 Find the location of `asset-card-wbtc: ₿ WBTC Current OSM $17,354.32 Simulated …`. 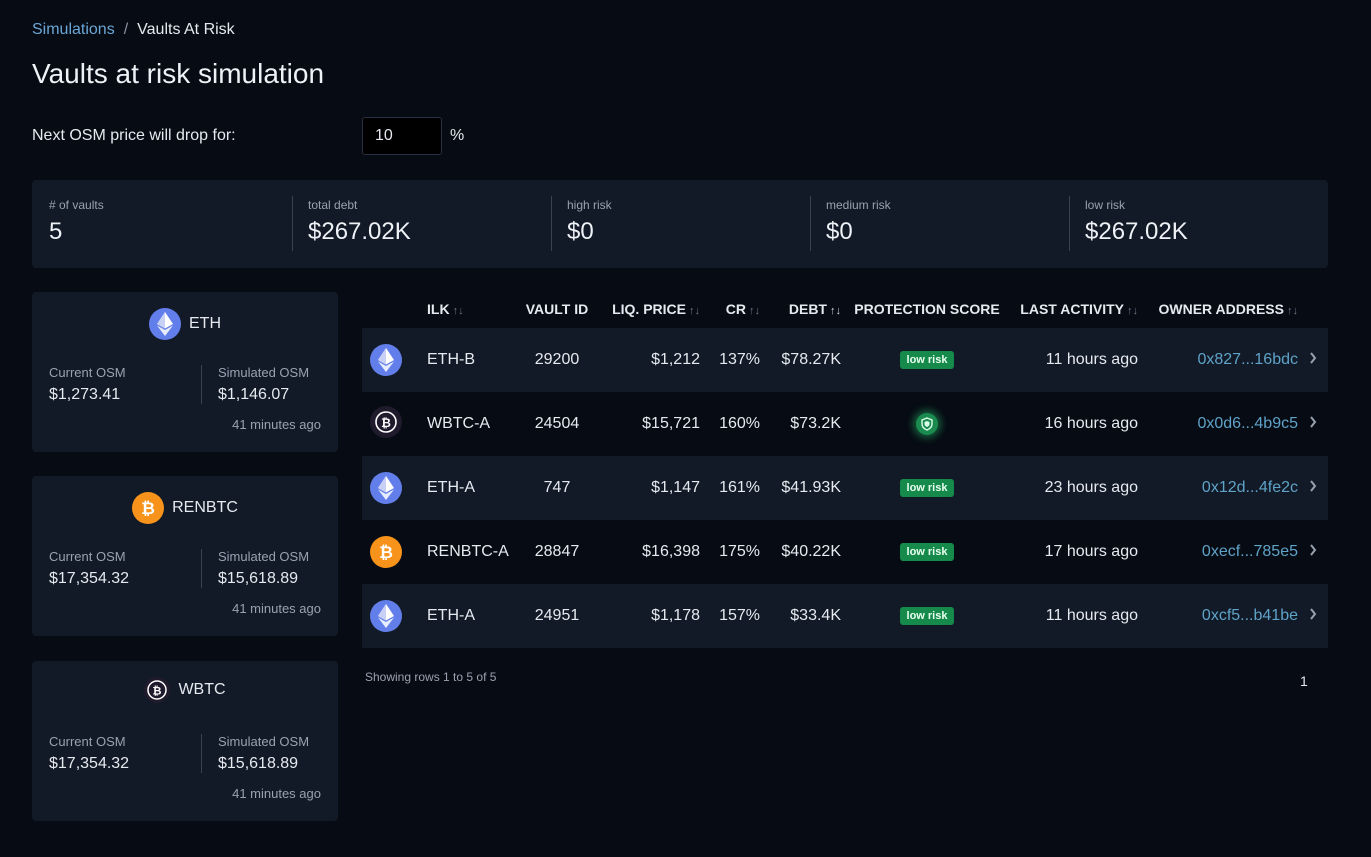

asset-card-wbtc: ₿ WBTC Current OSM $17,354.32 Simulated … is located at coordinates (185, 741).